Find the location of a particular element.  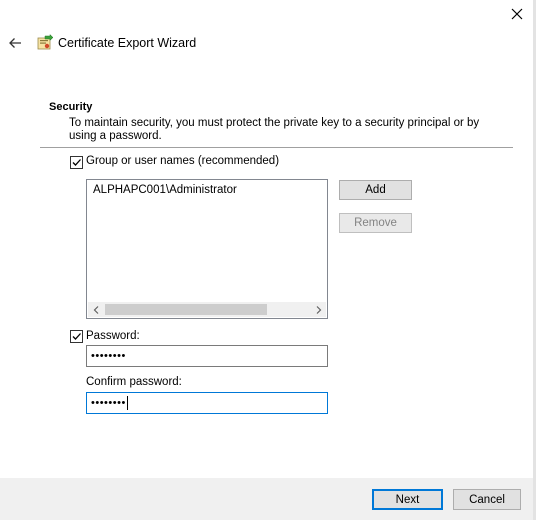

back-arrow-icon is located at coordinates (15, 43).